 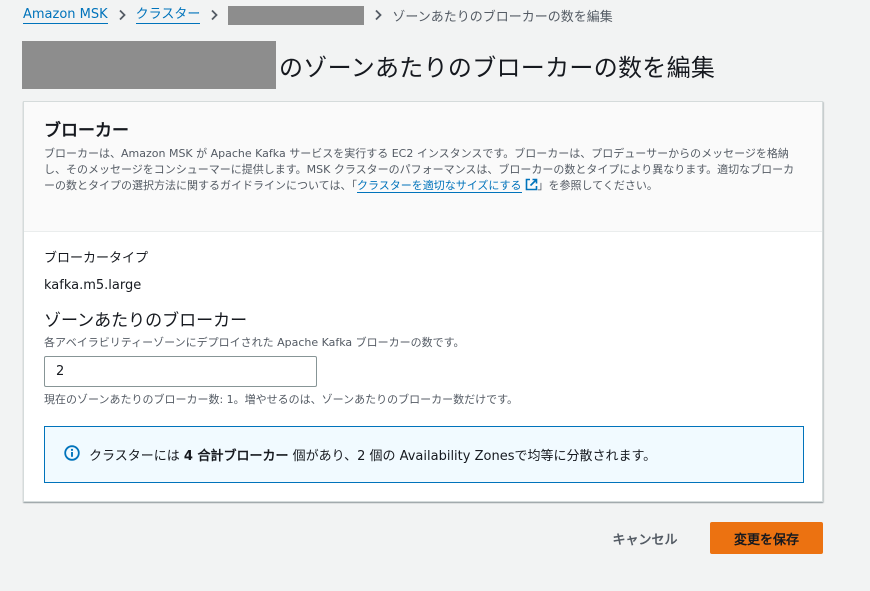 What do you see at coordinates (72, 454) in the screenshot?
I see `info-circle-icon` at bounding box center [72, 454].